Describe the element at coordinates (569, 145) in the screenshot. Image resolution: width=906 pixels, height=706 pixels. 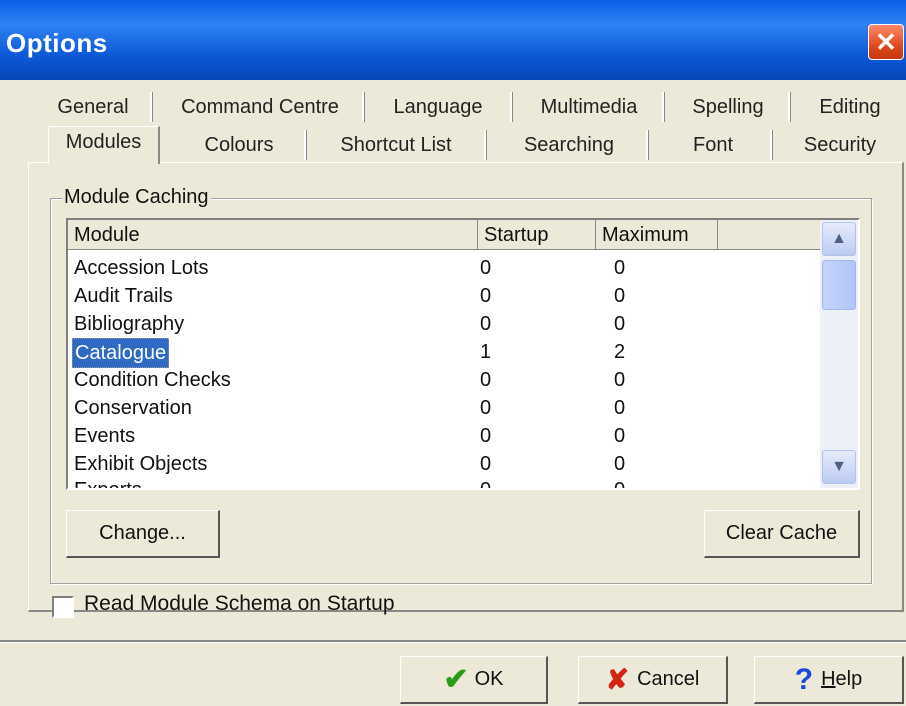
I see `tab-searching: Searching` at that location.